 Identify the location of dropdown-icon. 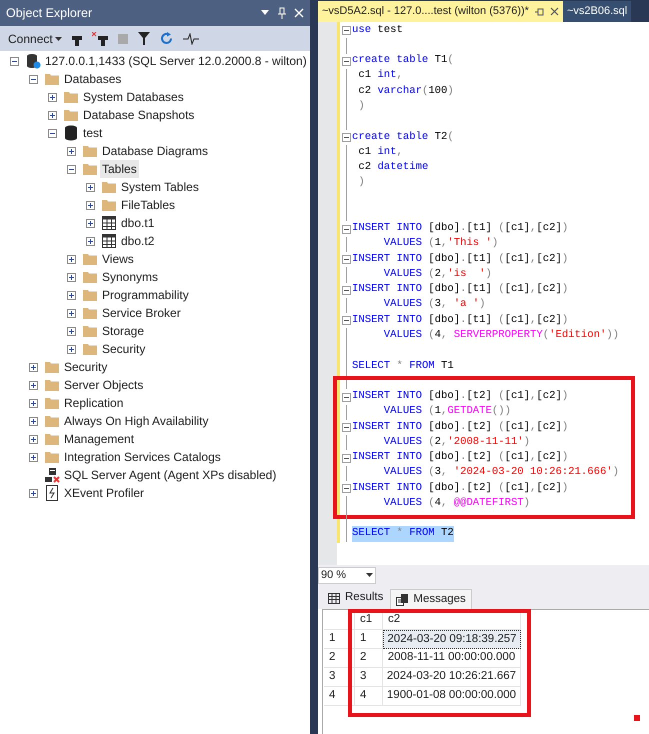
(265, 13).